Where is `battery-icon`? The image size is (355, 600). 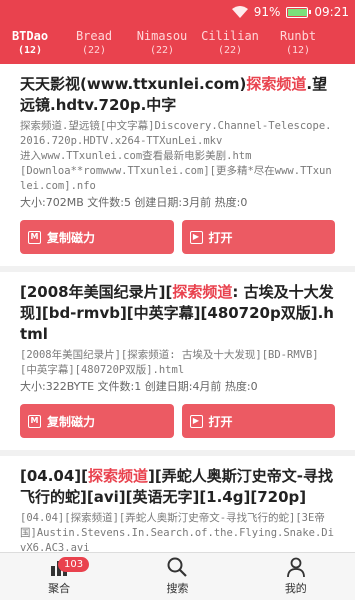 battery-icon is located at coordinates (299, 12).